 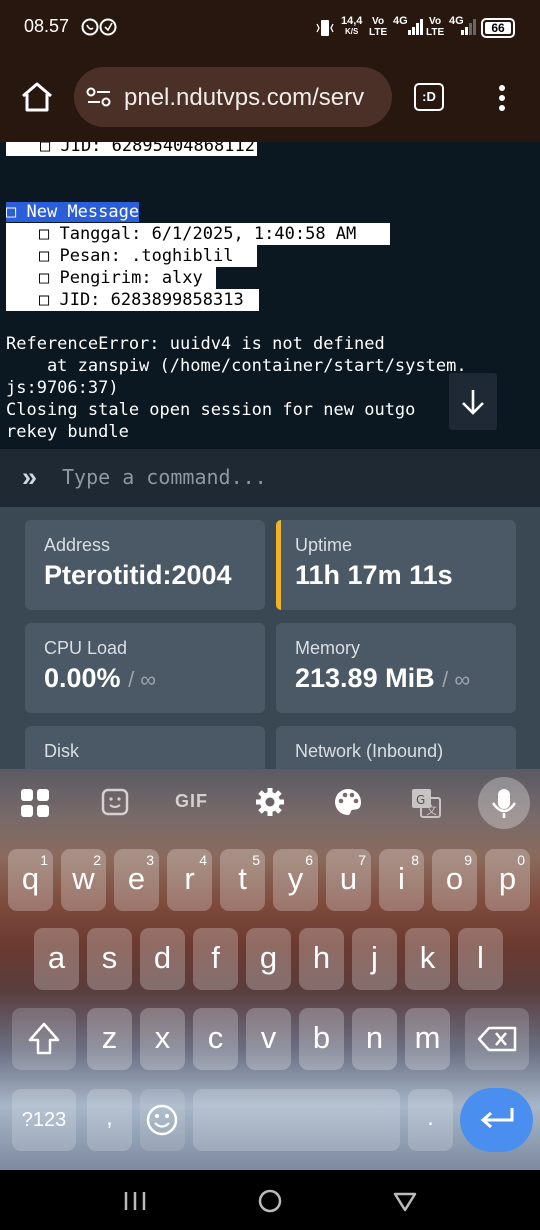 What do you see at coordinates (362, 860) in the screenshot?
I see `key-hint: 7` at bounding box center [362, 860].